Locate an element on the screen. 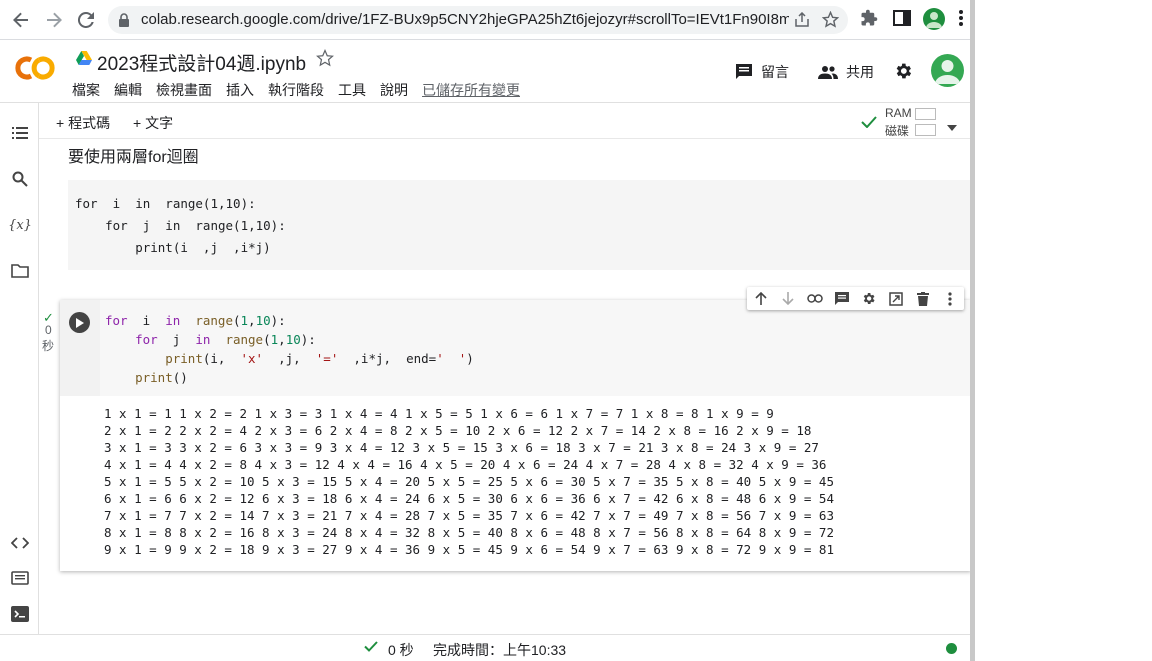 This screenshot has height=661, width=1152. ram-label: RAM is located at coordinates (898, 113).